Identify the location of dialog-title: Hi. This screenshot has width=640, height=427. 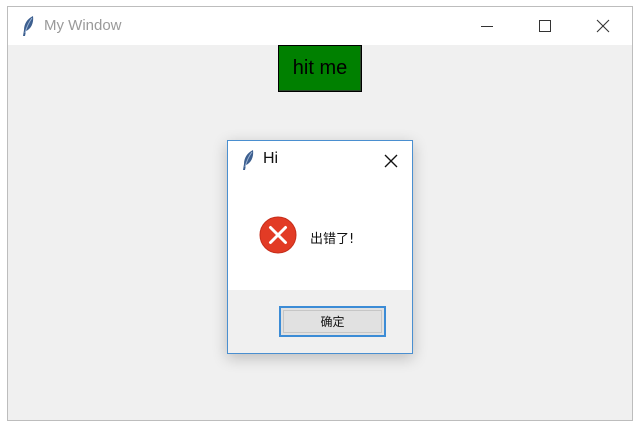
(271, 158).